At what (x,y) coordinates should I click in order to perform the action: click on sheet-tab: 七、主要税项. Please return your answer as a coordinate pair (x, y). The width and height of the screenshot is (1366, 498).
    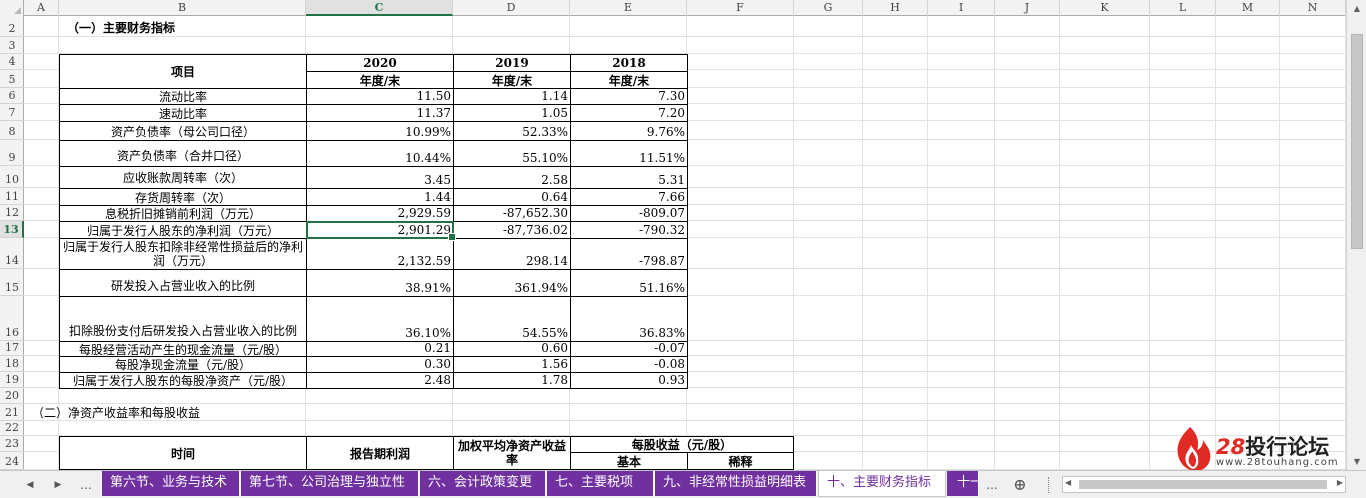
    Looking at the image, I should click on (600, 483).